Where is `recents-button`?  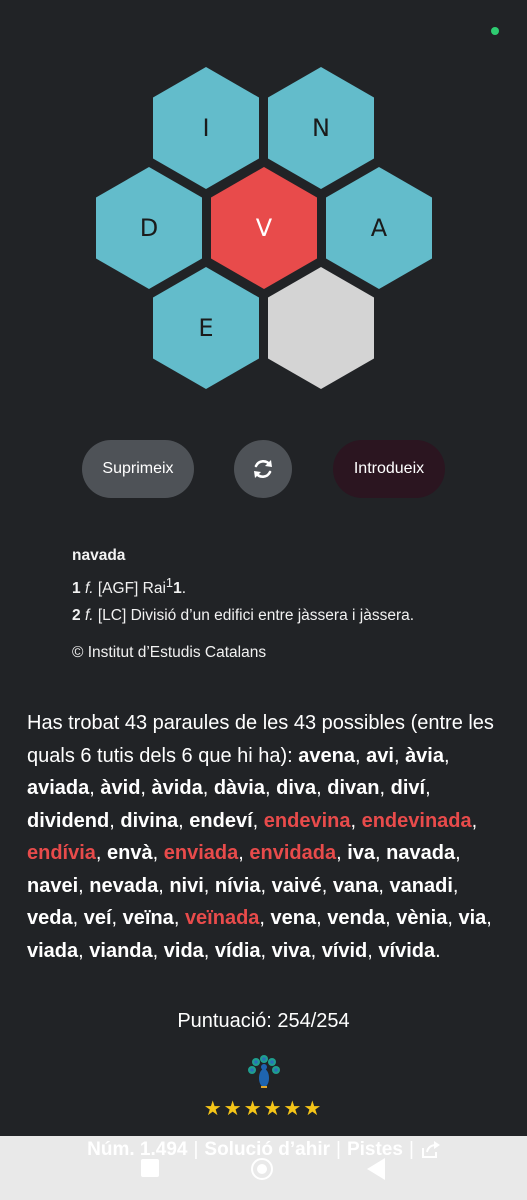 recents-button is located at coordinates (150, 1168).